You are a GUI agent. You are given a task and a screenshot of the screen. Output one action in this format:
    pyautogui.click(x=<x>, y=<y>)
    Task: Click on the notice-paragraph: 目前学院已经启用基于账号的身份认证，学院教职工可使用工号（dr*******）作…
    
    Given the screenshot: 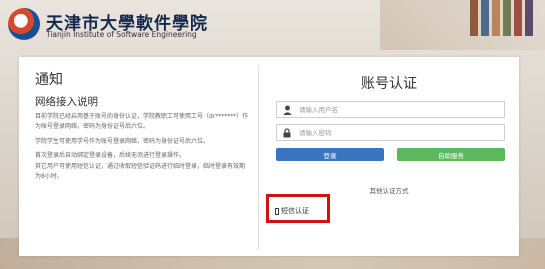 What is the action you would take?
    pyautogui.click(x=142, y=121)
    